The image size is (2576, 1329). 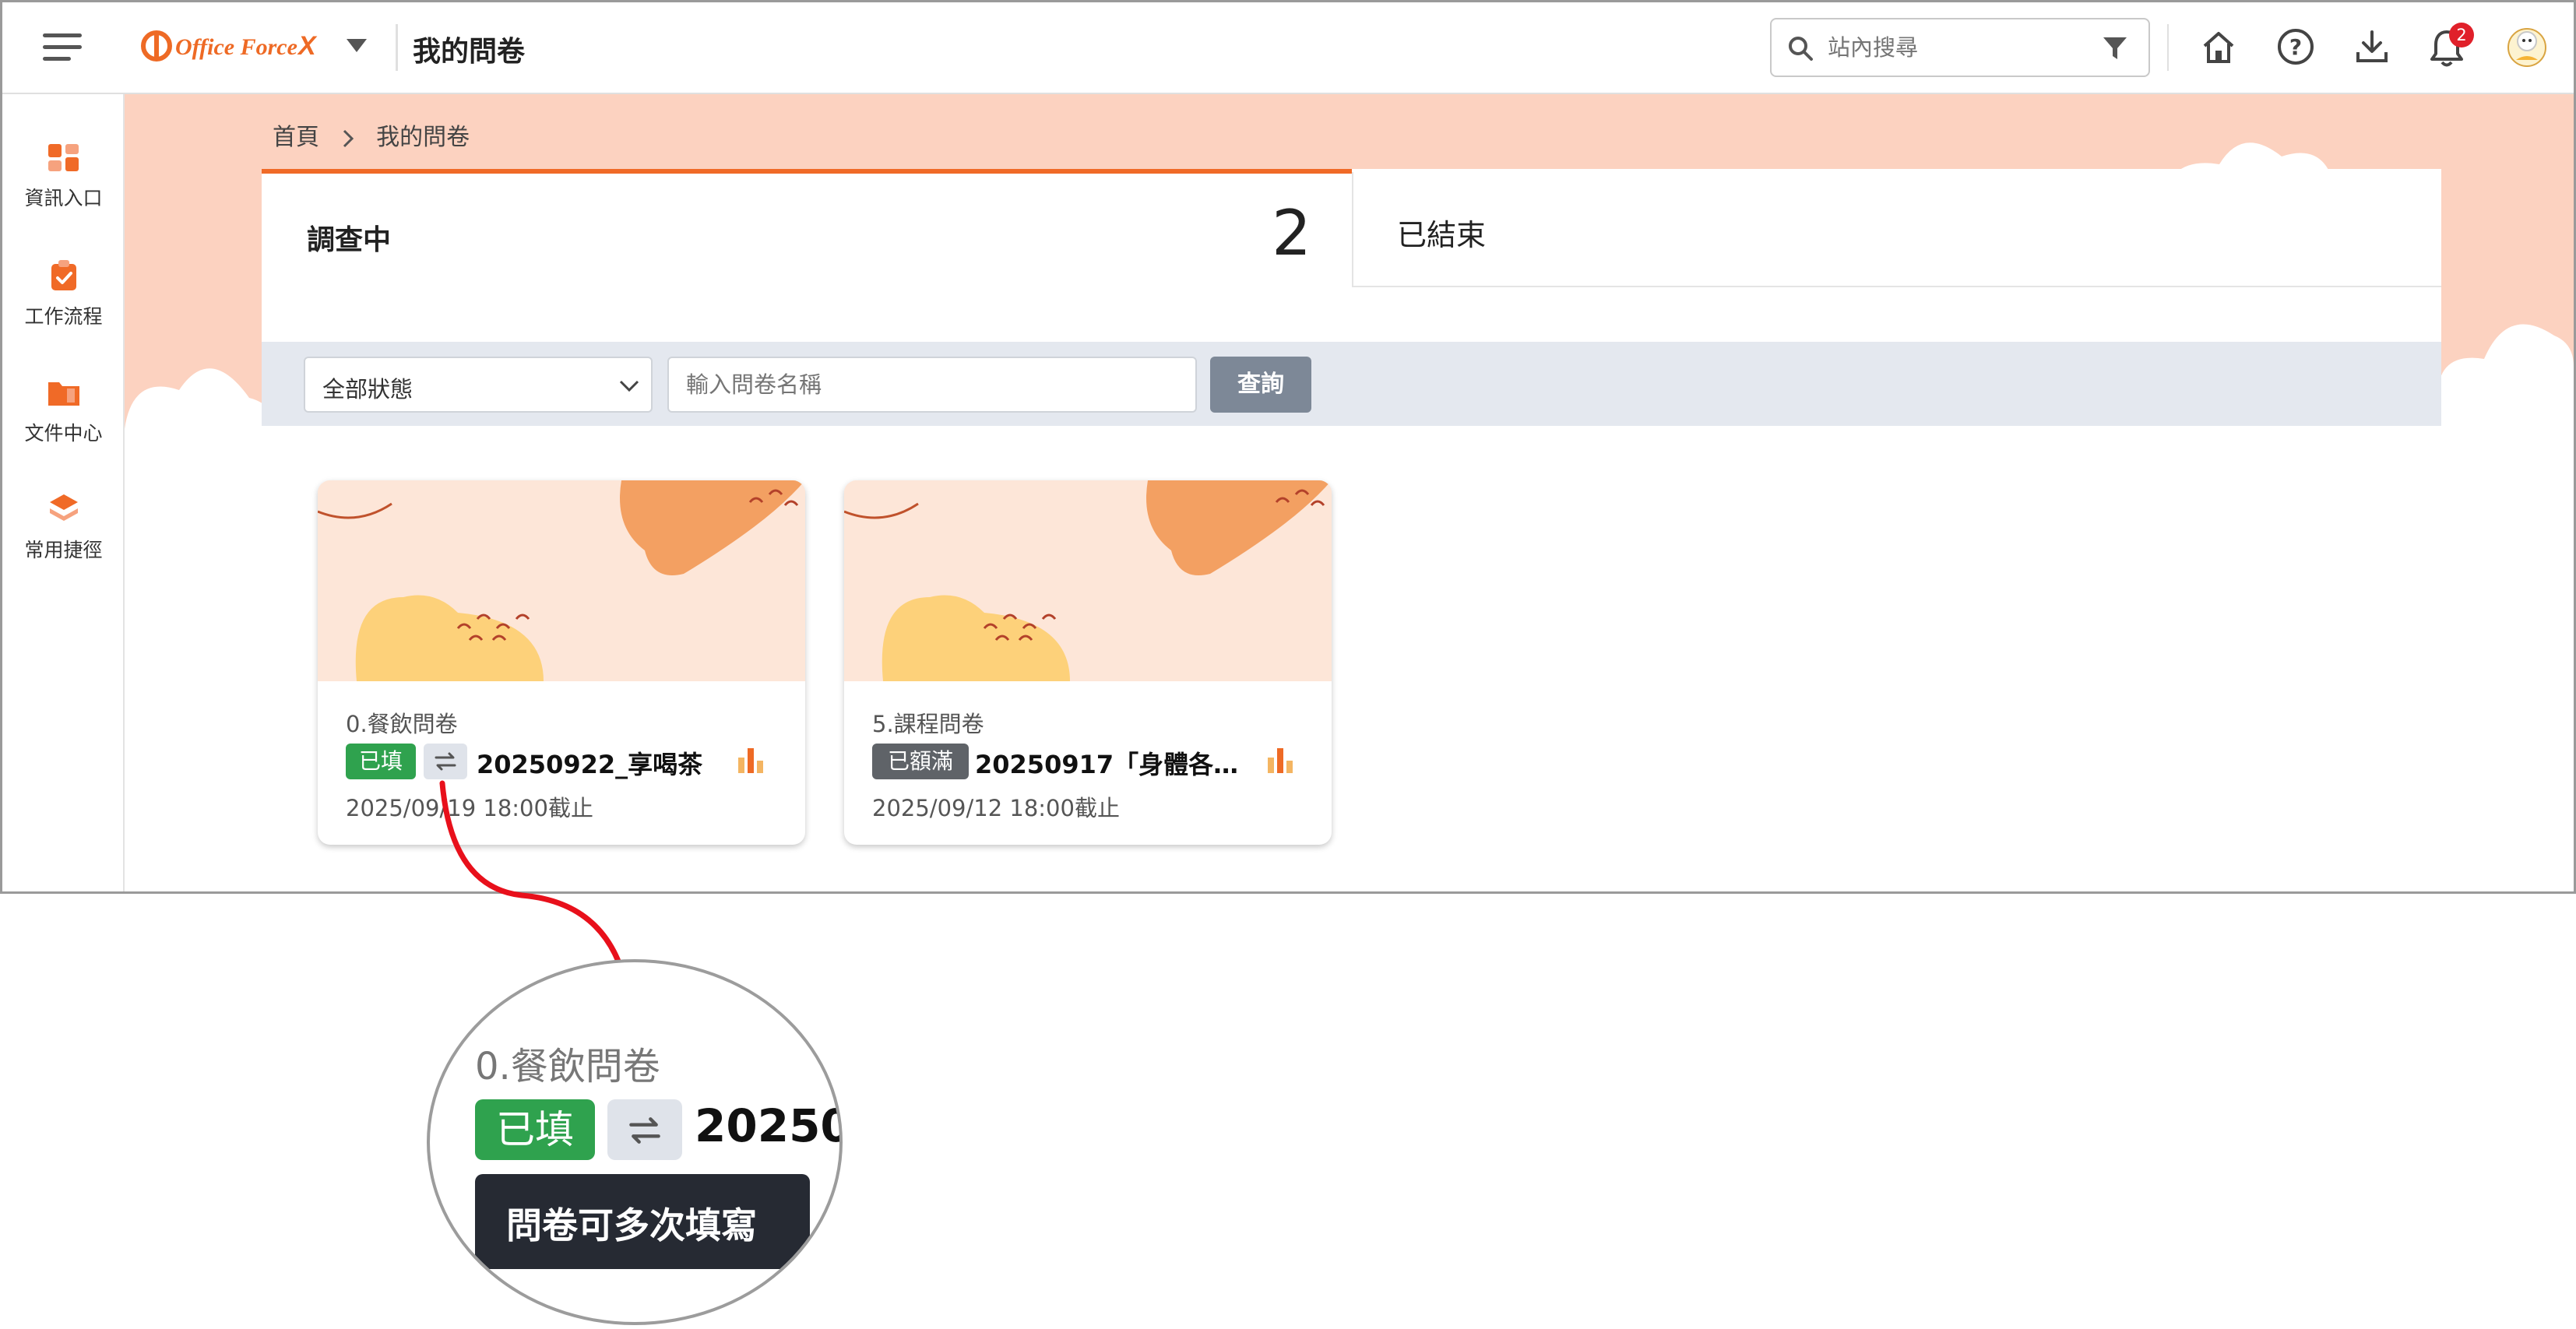 What do you see at coordinates (767, 1125) in the screenshot?
I see `zoom-survey-title: 202509` at bounding box center [767, 1125].